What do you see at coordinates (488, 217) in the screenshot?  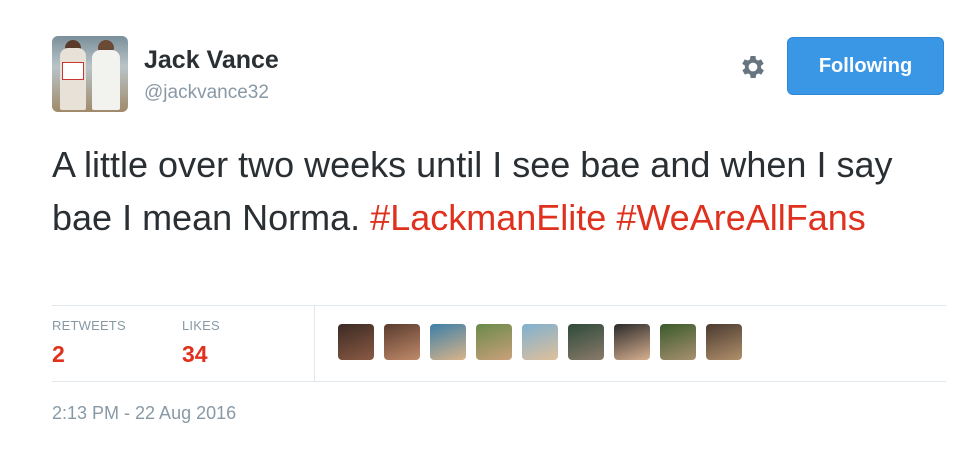 I see `hashtag-link: #LackmanElite` at bounding box center [488, 217].